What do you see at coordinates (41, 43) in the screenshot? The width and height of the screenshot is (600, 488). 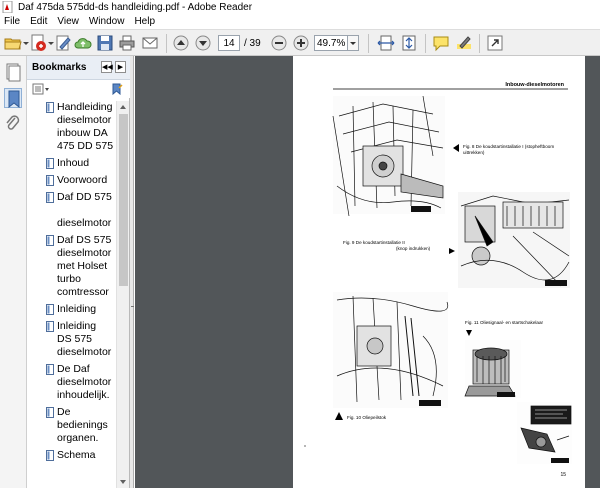 I see `create-pdf-icon` at bounding box center [41, 43].